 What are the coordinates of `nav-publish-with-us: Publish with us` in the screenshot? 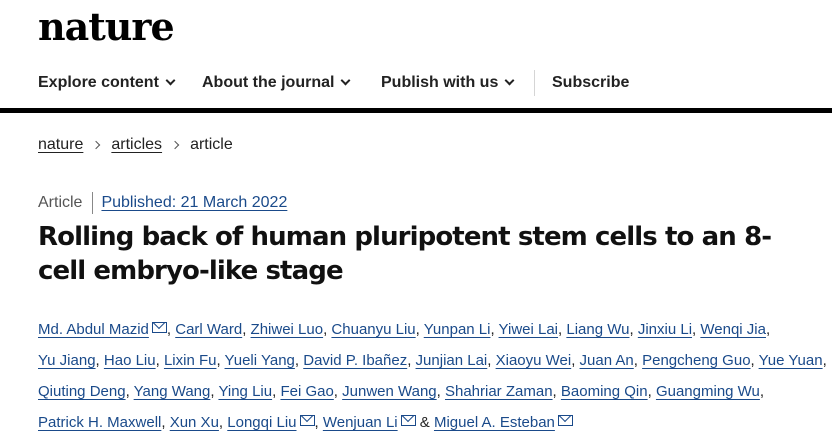 It's located at (448, 83).